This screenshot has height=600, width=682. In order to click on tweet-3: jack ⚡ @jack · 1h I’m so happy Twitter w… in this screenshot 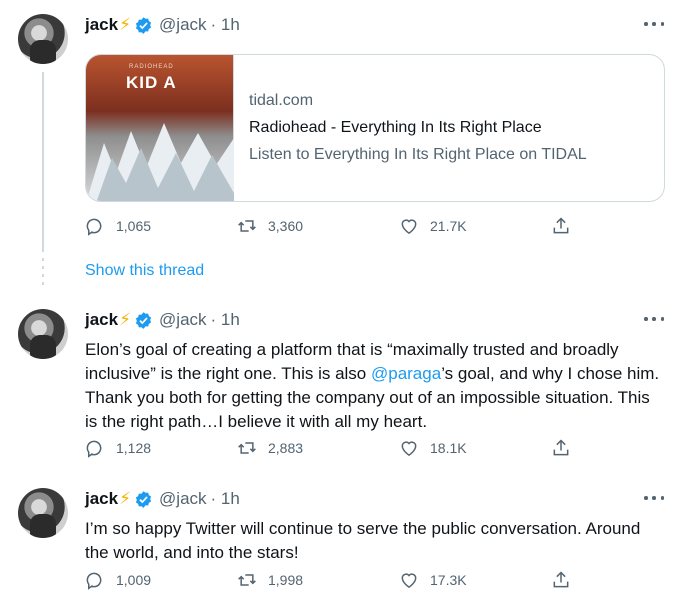, I will do `click(374, 526)`.